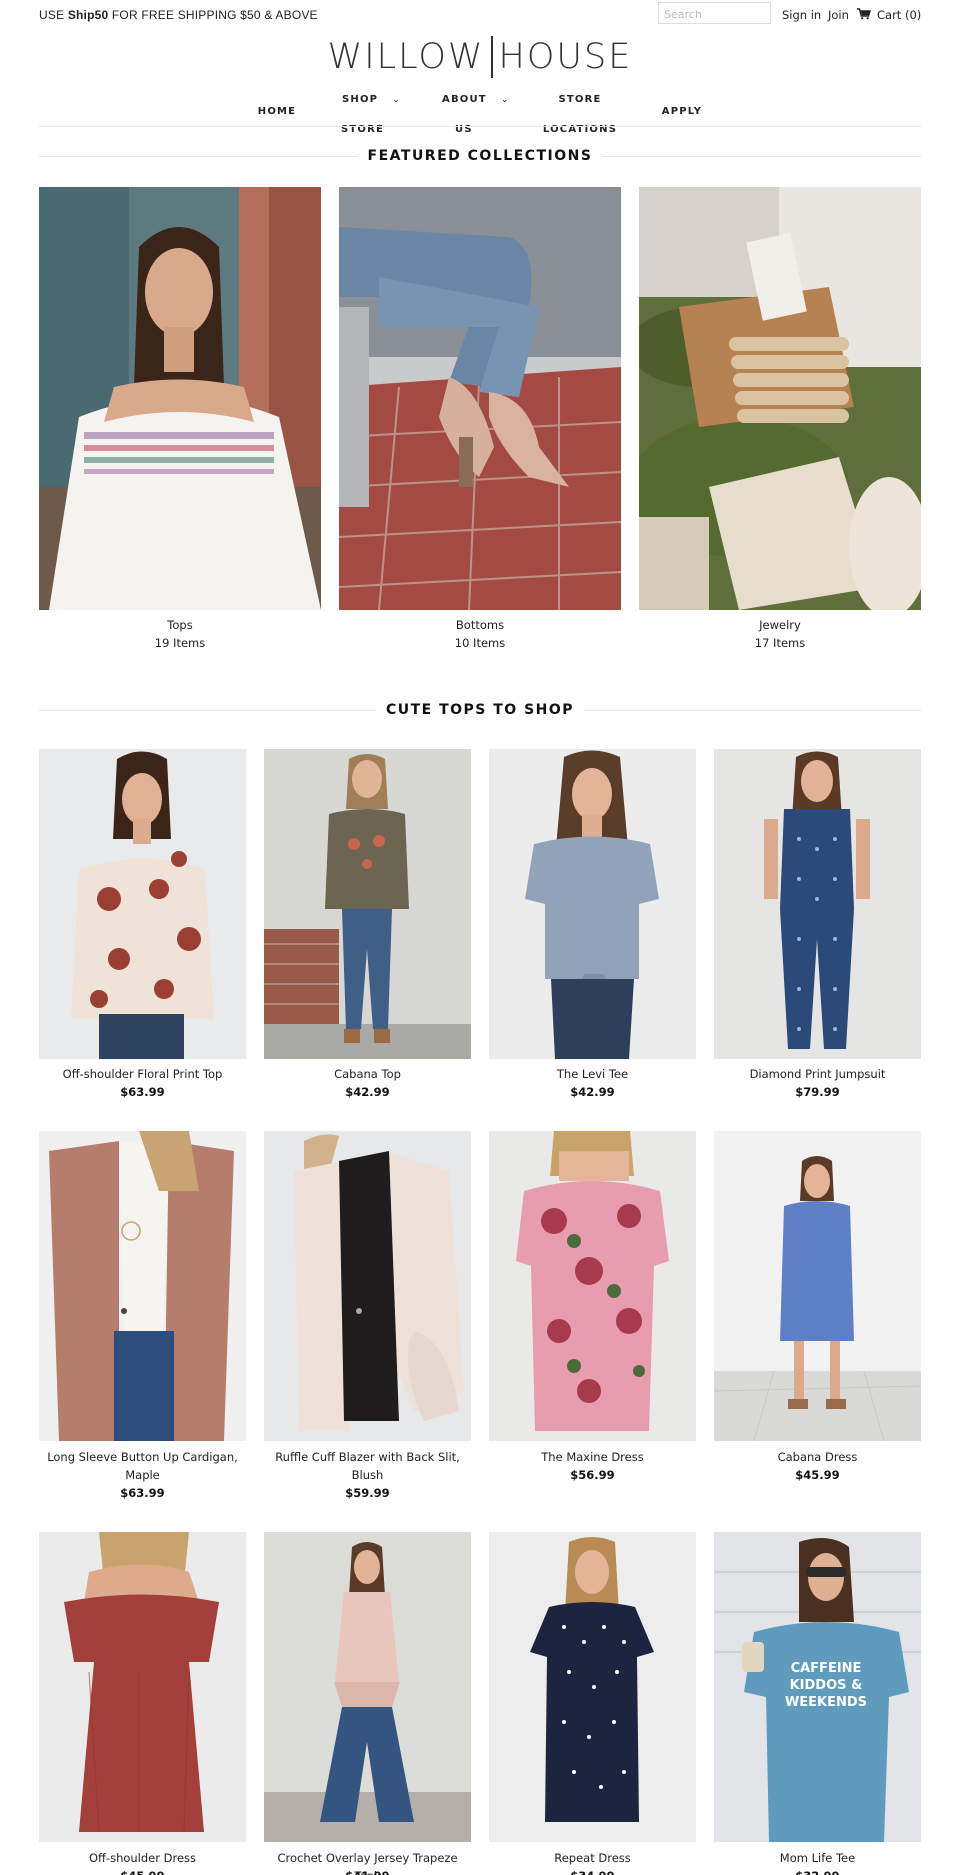  I want to click on product-image-cabana-dress, so click(817, 1286).